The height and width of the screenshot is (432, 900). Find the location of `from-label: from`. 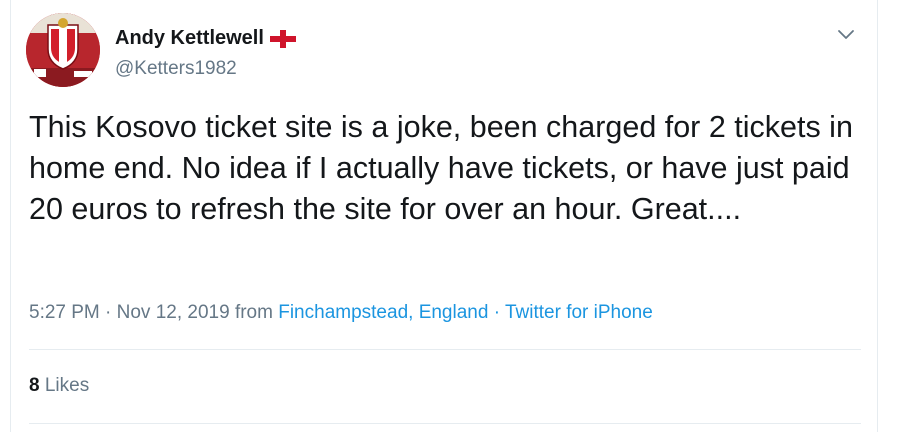

from-label: from is located at coordinates (253, 312).